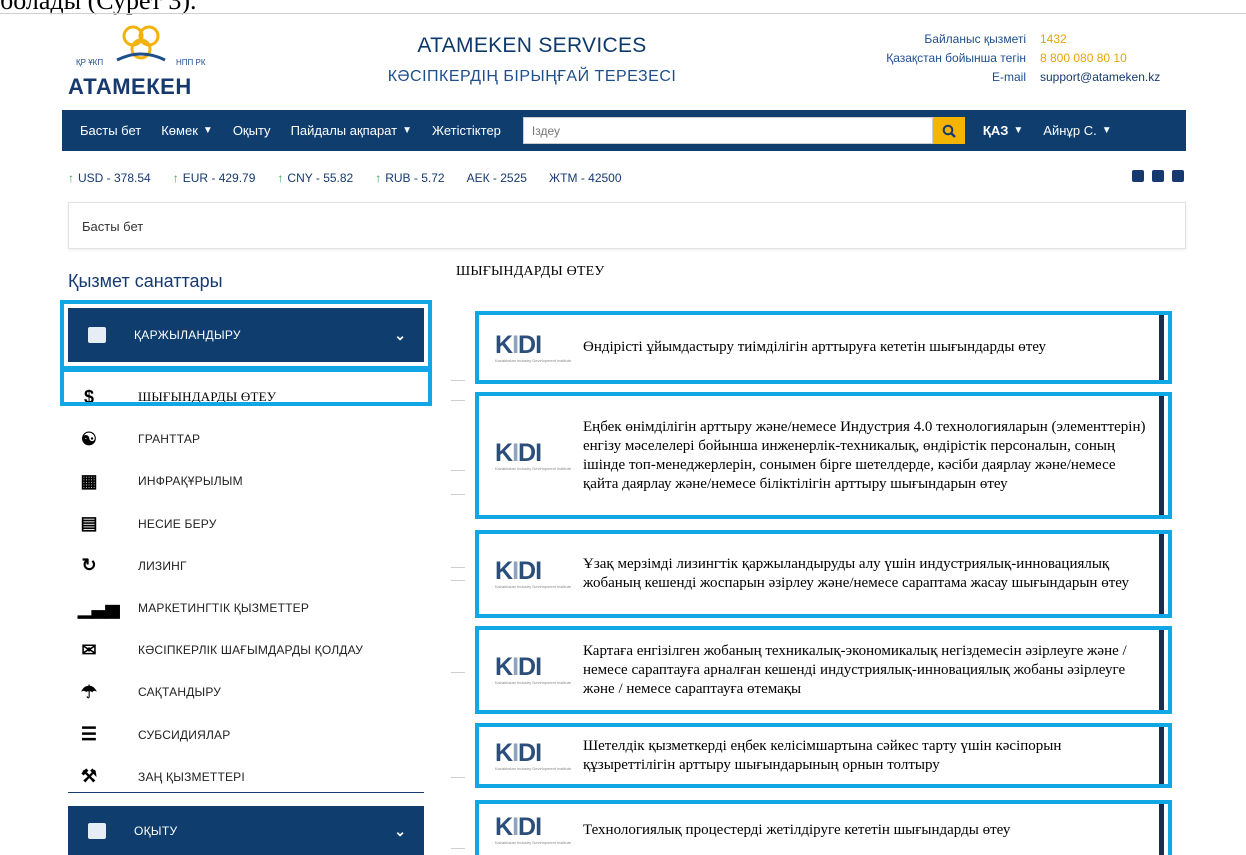 The height and width of the screenshot is (855, 1246). Describe the element at coordinates (1105, 39) in the screenshot. I see `contact-phone-short: 1432` at that location.